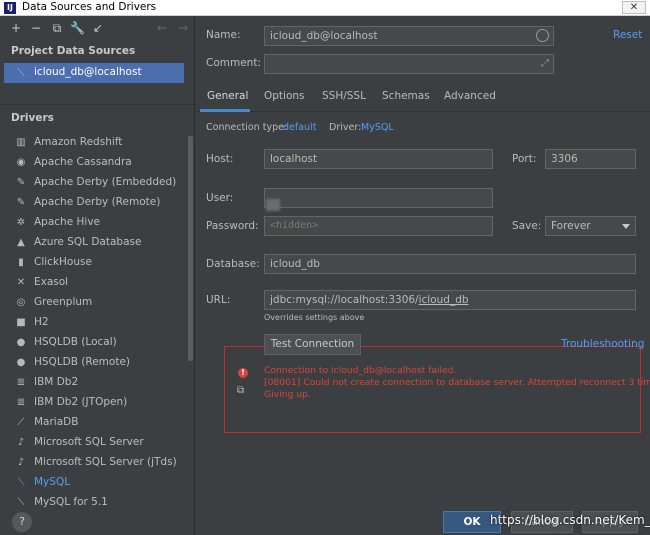 This screenshot has height=535, width=650. I want to click on driver-link: MySQL, so click(377, 127).